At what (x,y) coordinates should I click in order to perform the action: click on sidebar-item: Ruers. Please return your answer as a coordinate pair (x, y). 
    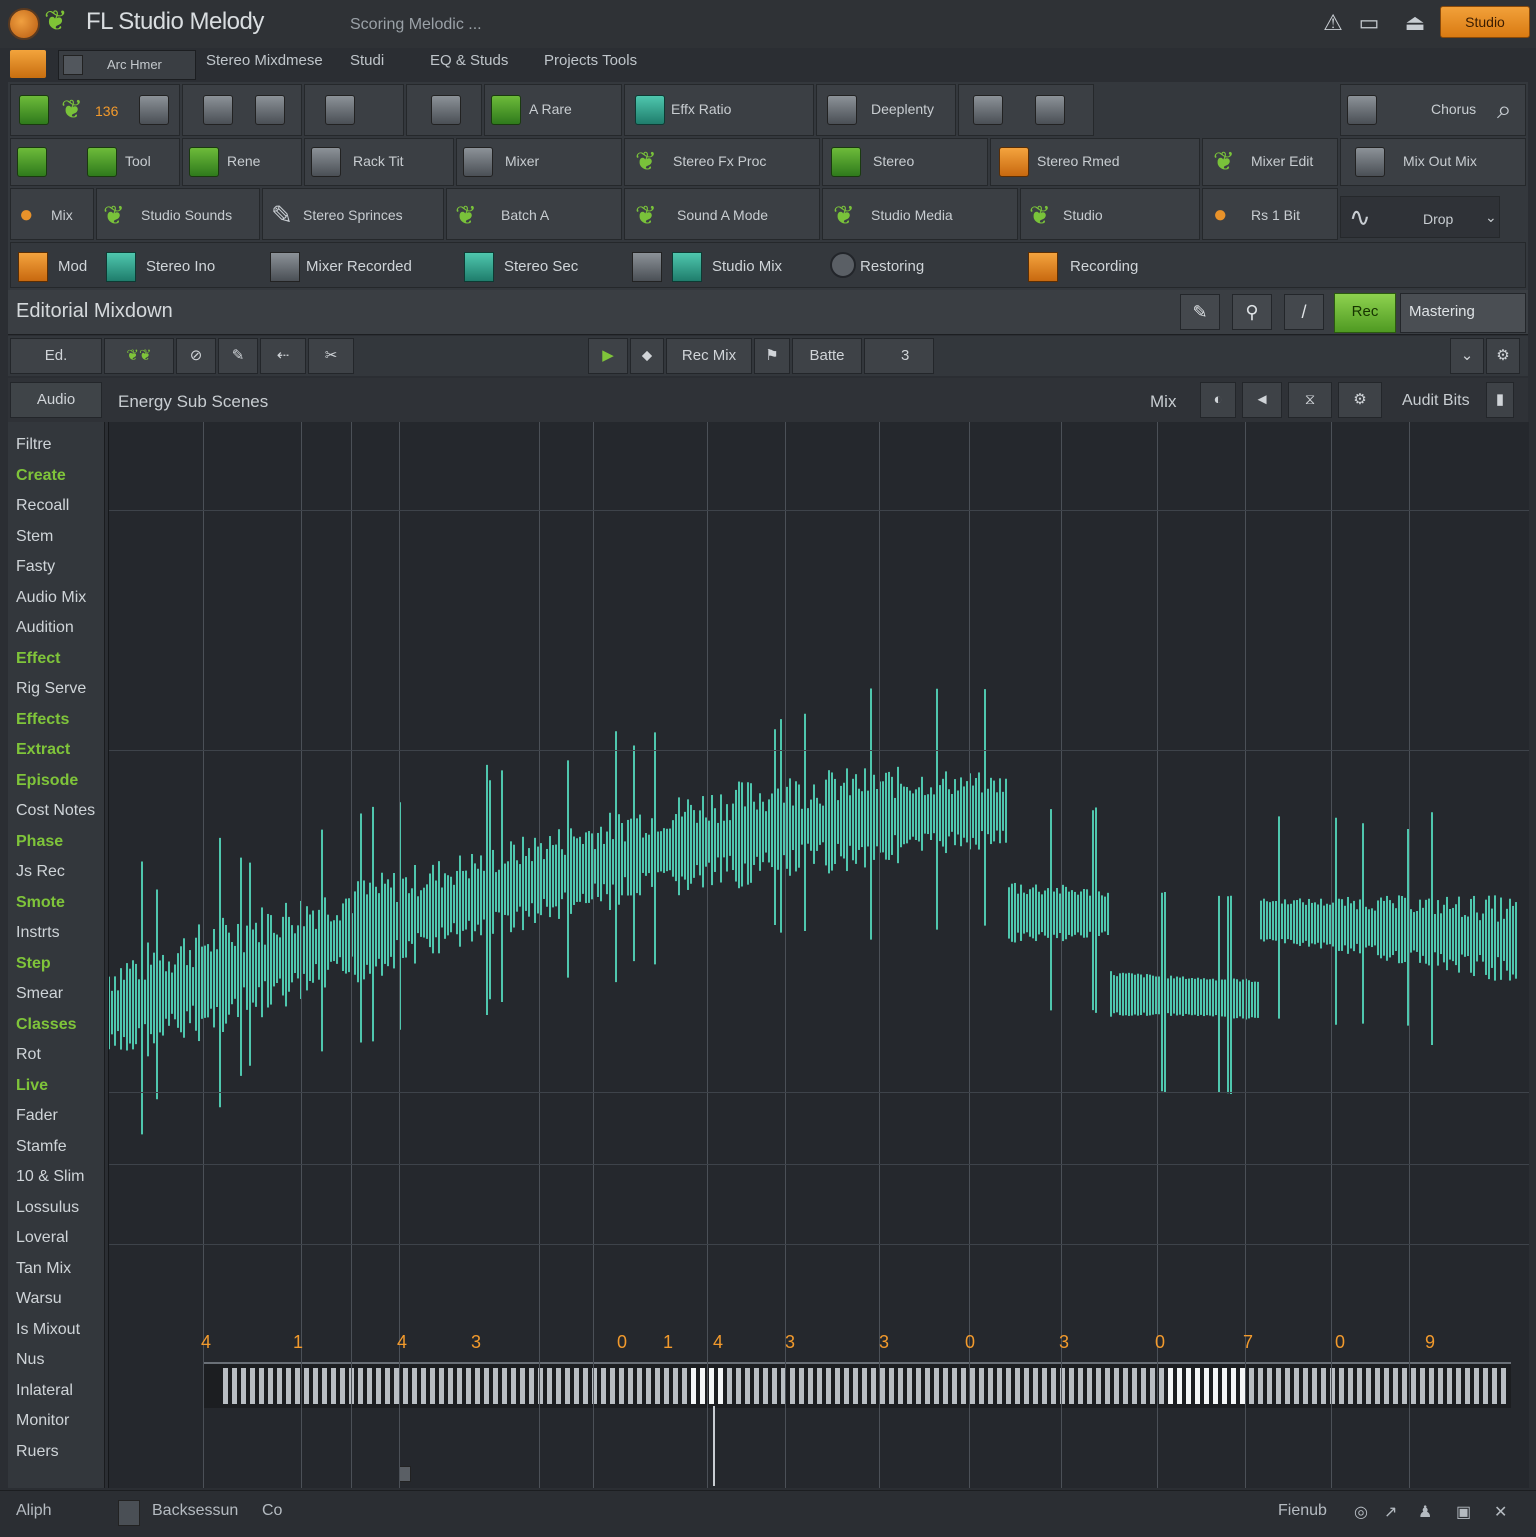
    Looking at the image, I should click on (37, 1452).